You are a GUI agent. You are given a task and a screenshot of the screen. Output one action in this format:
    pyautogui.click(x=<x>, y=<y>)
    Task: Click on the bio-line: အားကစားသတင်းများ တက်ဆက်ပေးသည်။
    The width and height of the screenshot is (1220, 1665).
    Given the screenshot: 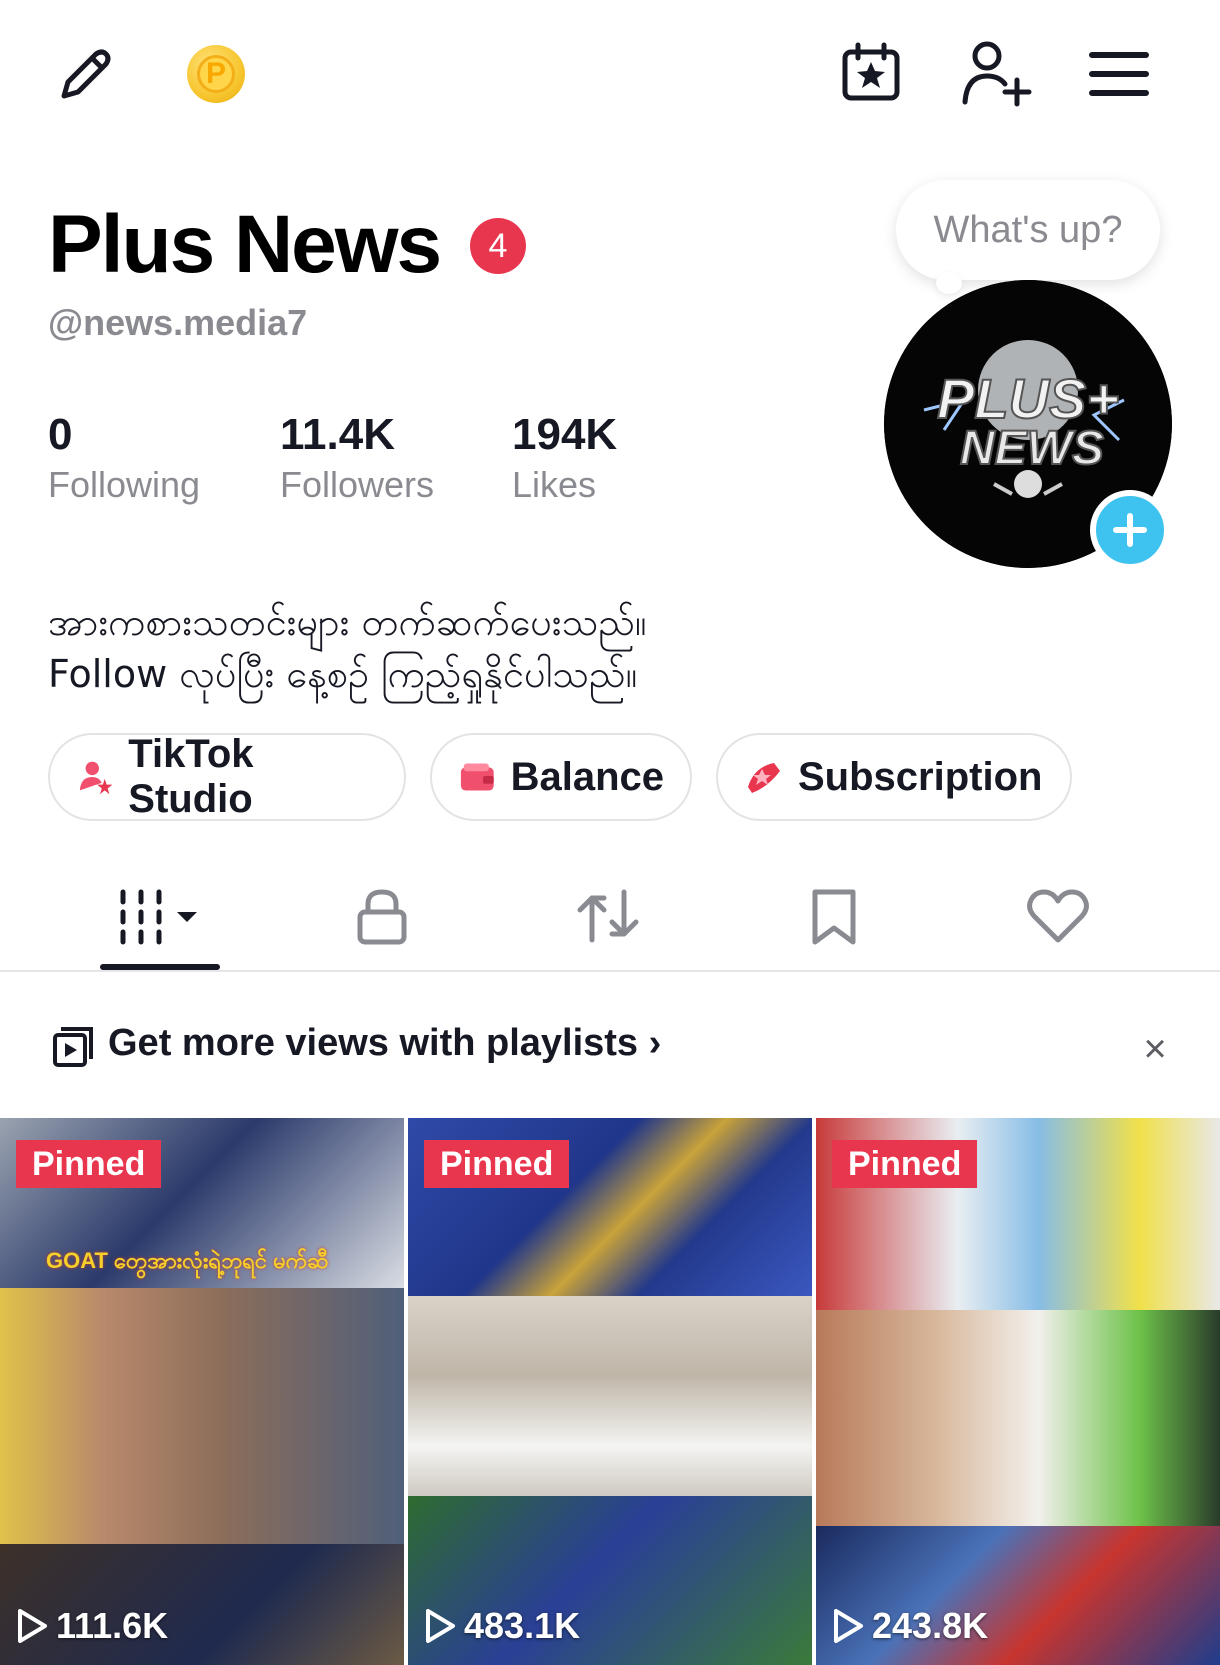 What is the action you would take?
    pyautogui.click(x=347, y=622)
    